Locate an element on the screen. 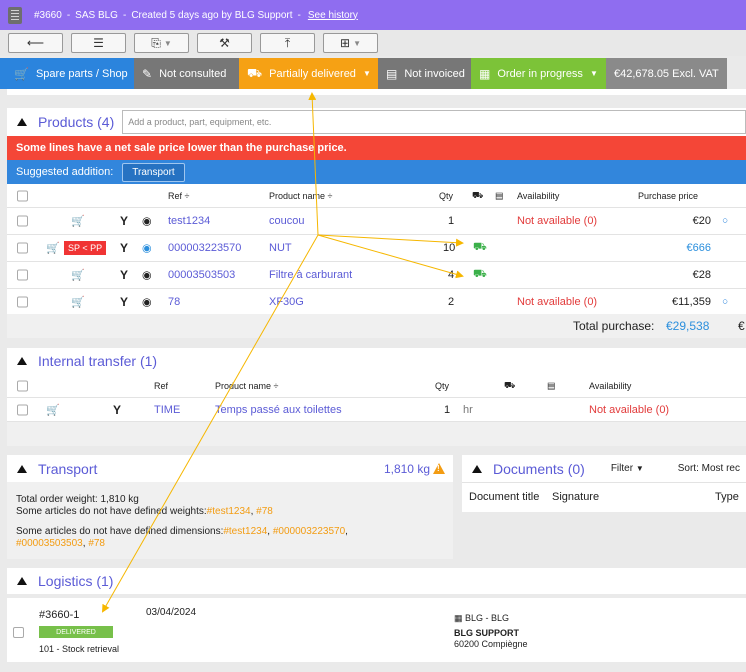 This screenshot has height=672, width=746. documents-sort-dropdown: Sort: Most rec is located at coordinates (709, 468).